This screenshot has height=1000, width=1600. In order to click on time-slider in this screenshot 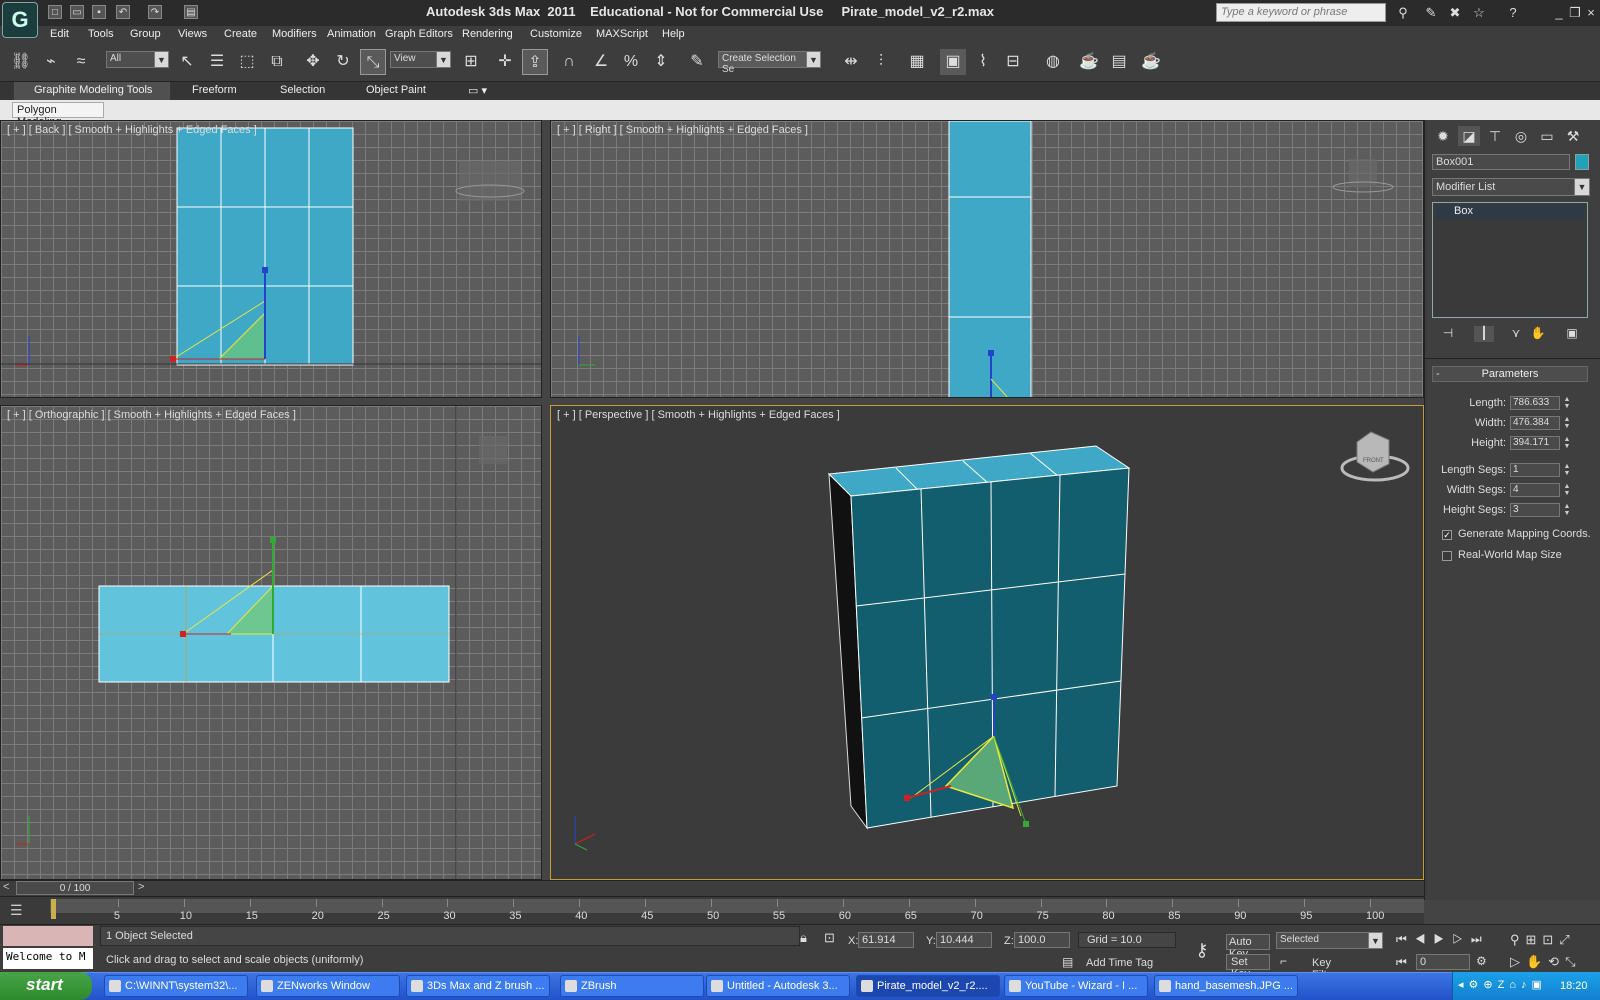, I will do `click(712, 888)`.